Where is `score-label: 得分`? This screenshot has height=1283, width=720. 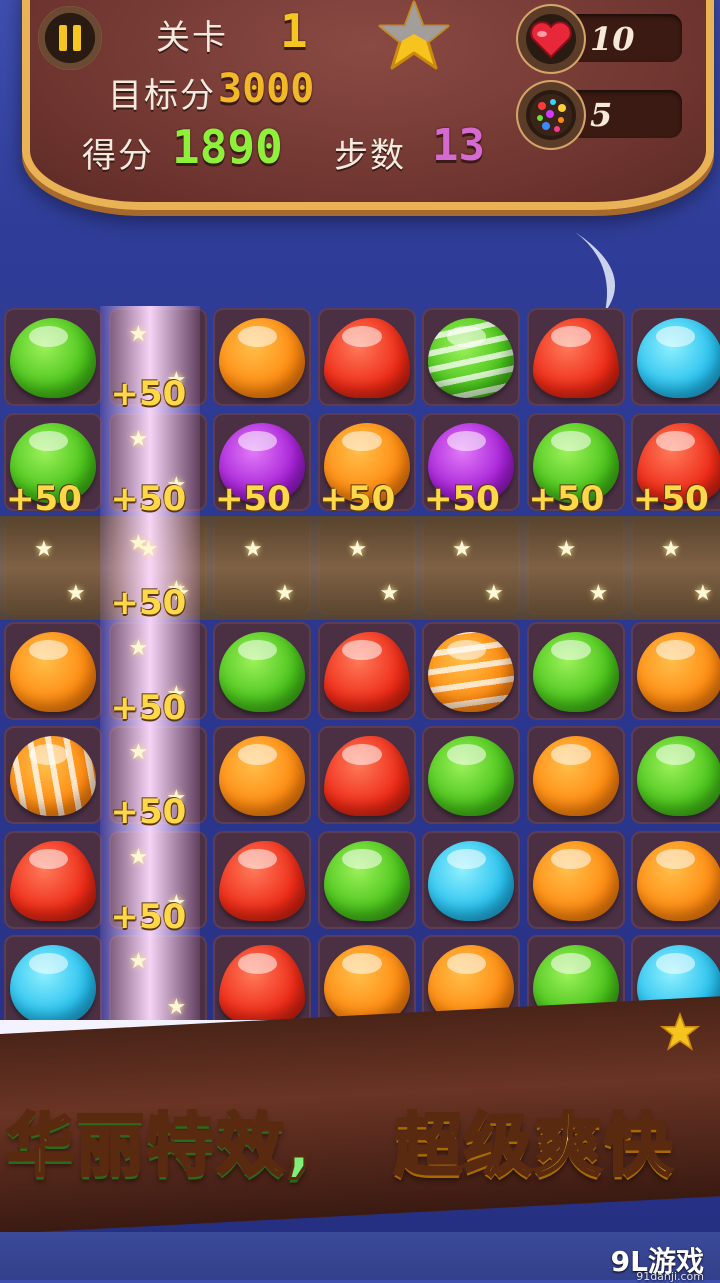
score-label: 得分 is located at coordinates (118, 156).